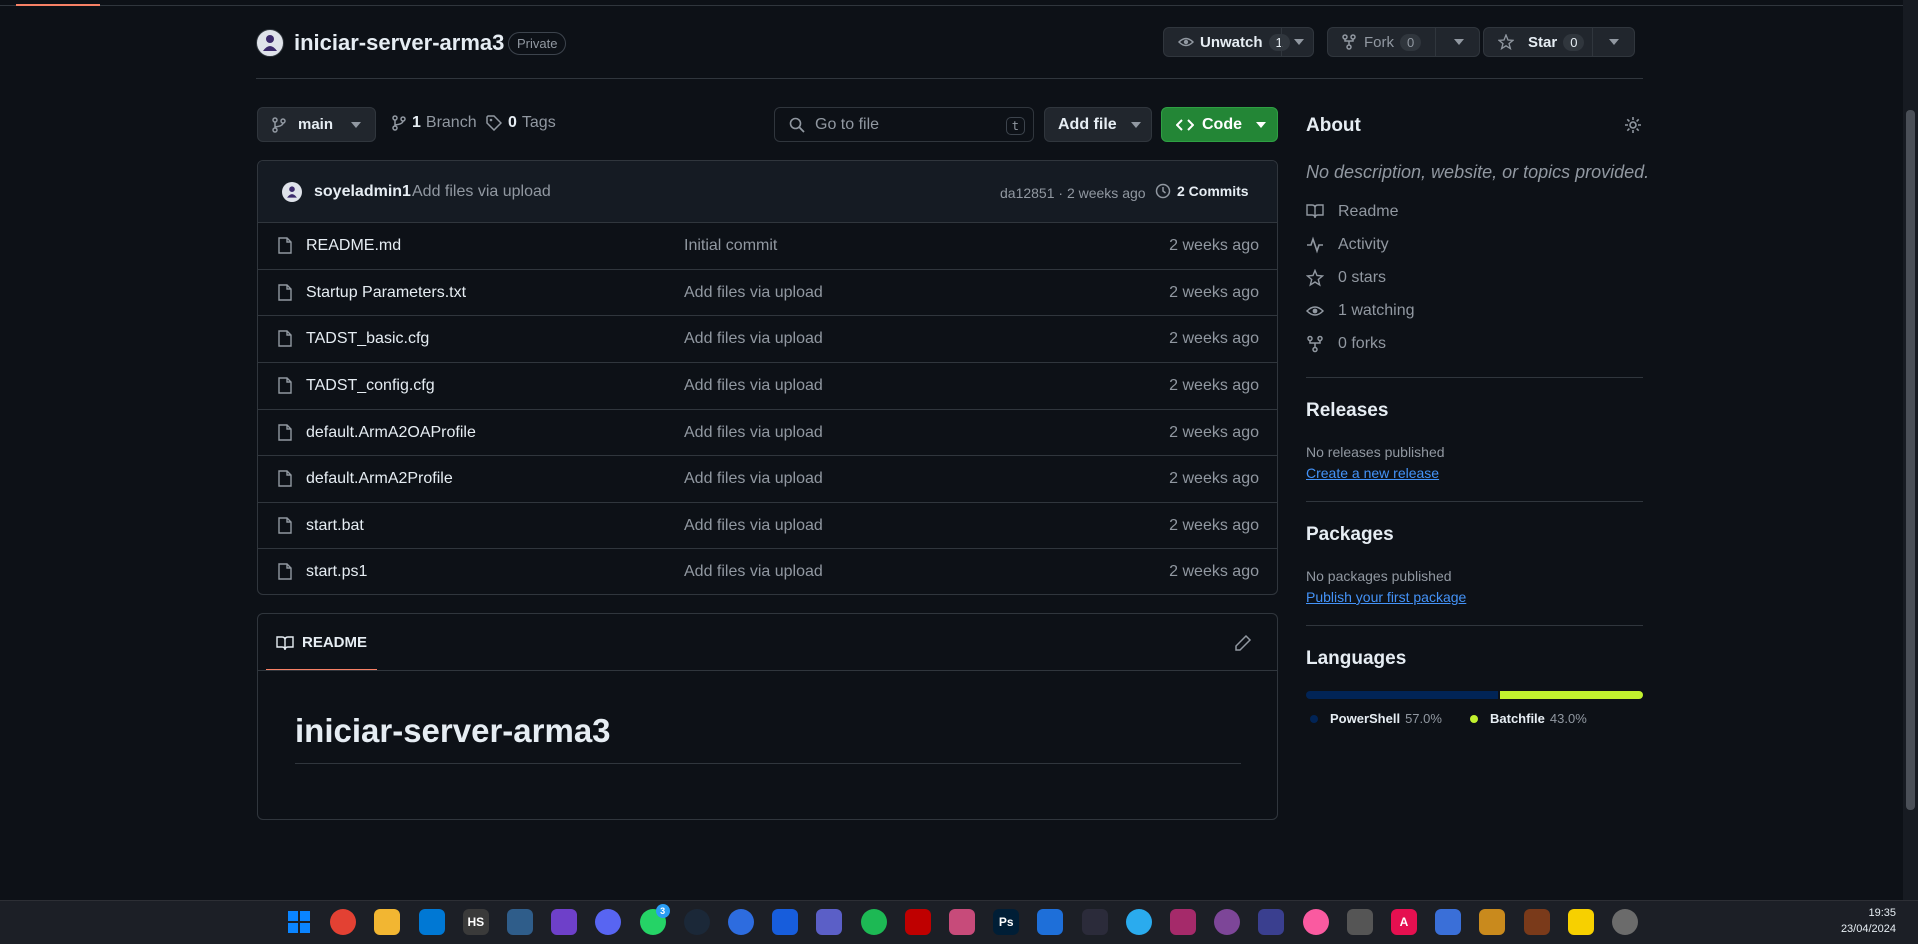 The image size is (1918, 944). I want to click on file-name: README.md, so click(353, 246).